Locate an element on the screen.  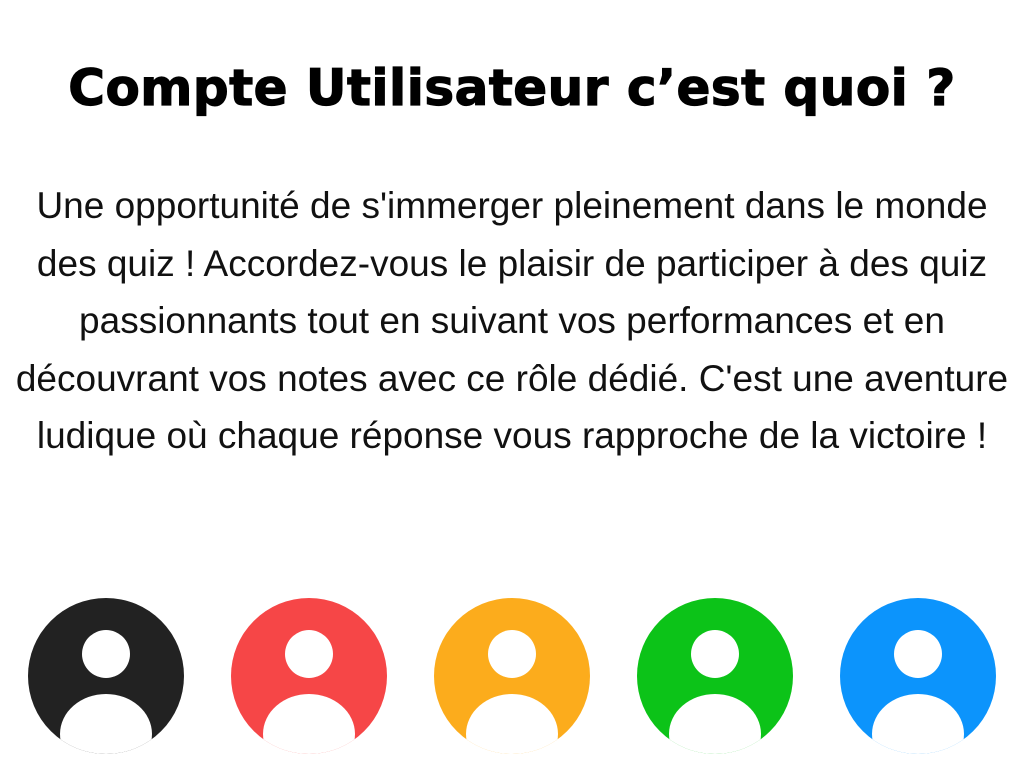
page-title: Compte Utilisateur c’est quoi ? is located at coordinates (512, 87).